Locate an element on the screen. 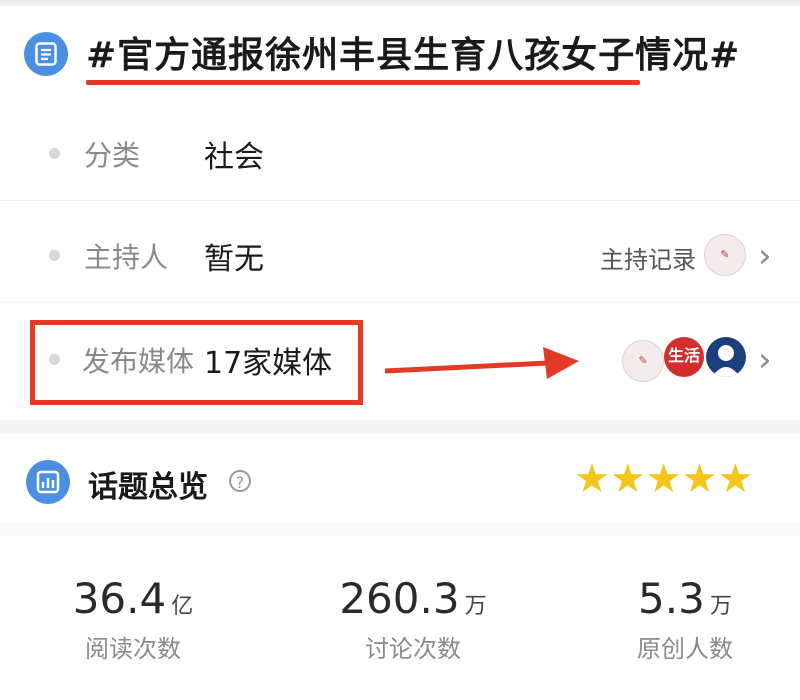 This screenshot has height=700, width=800. host-record-link: 主持记录 is located at coordinates (648, 257).